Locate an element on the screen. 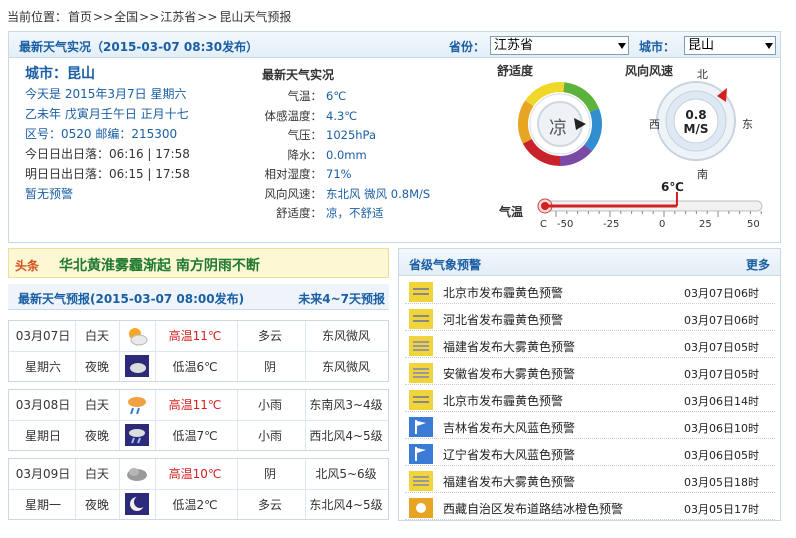 The height and width of the screenshot is (538, 796). forecast-weekday: 星期日 is located at coordinates (42, 436).